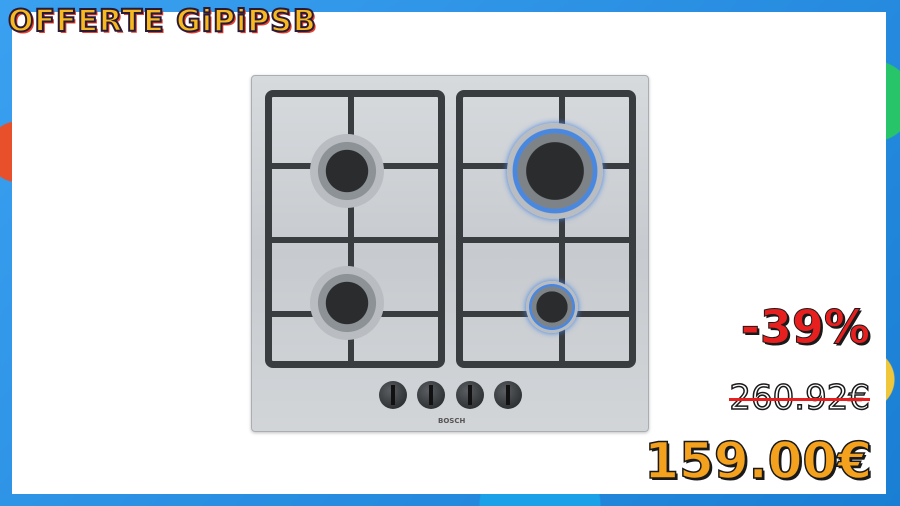 Image resolution: width=900 pixels, height=506 pixels. What do you see at coordinates (162, 21) in the screenshot?
I see `brand-title: OFFERTE GiPiPSB` at bounding box center [162, 21].